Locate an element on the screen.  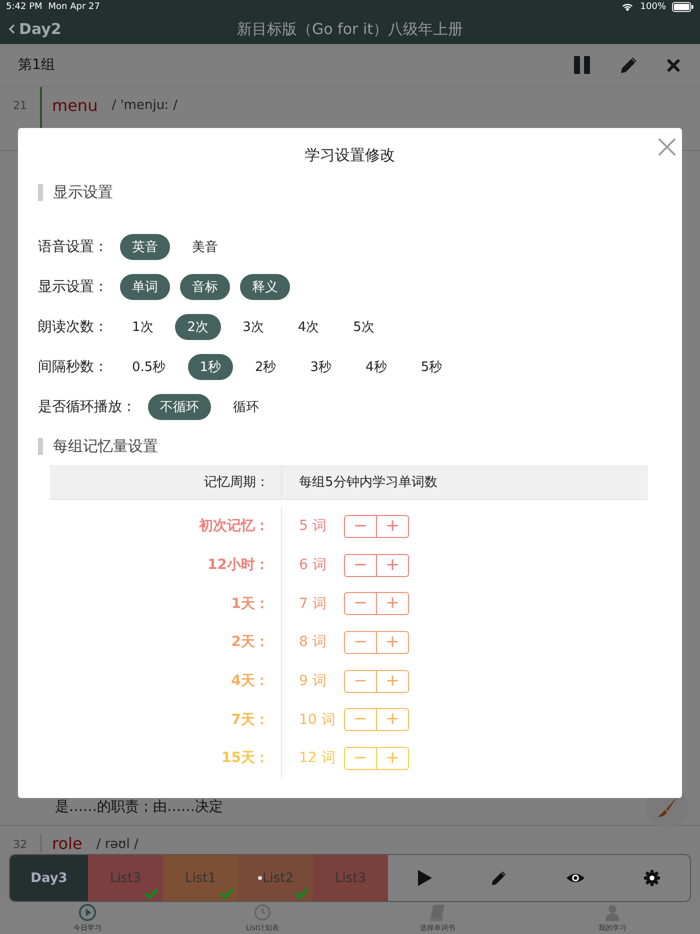
word-count: 7 词 is located at coordinates (313, 603).